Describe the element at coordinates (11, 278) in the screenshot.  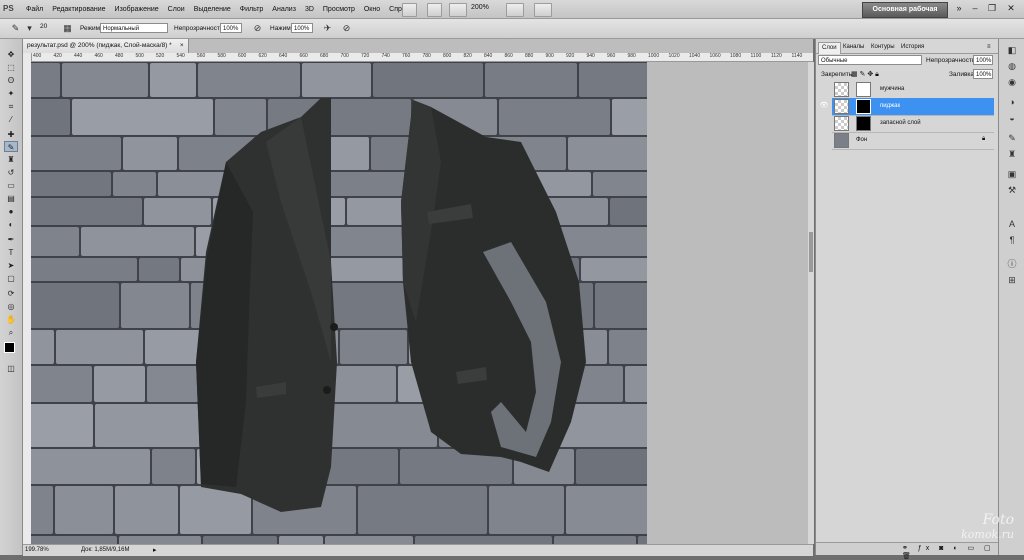
I see `shape-tool-icon: ▢` at that location.